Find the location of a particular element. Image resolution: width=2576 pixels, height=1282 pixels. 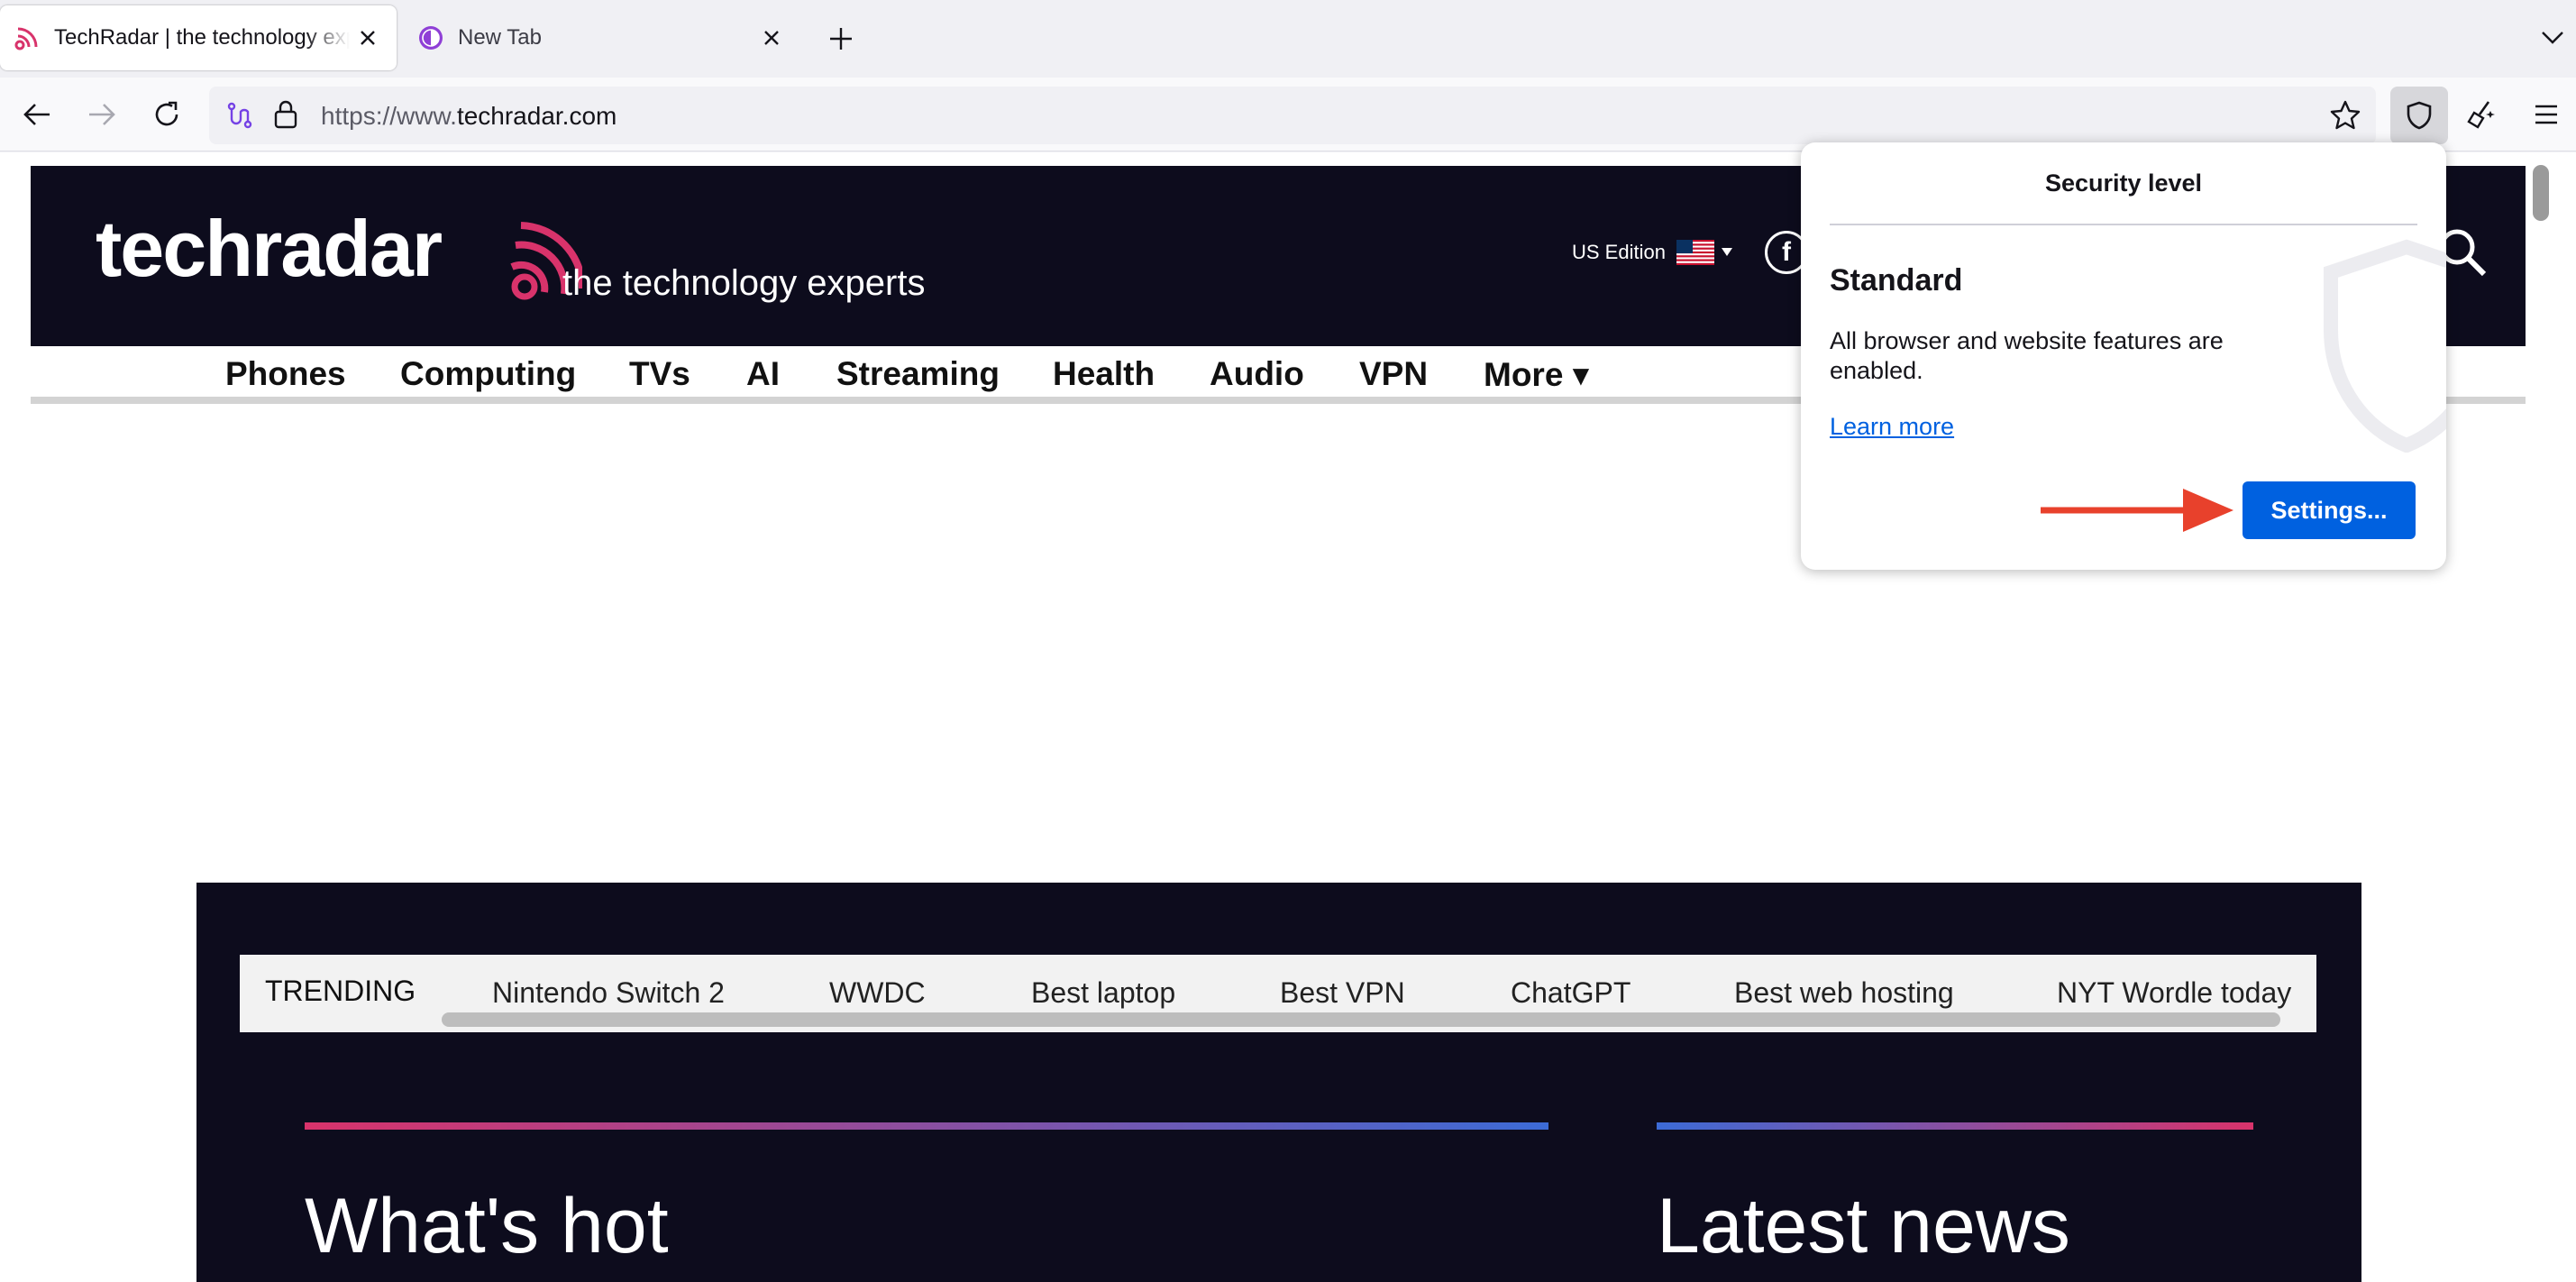

caret-down-icon is located at coordinates (1726, 252).